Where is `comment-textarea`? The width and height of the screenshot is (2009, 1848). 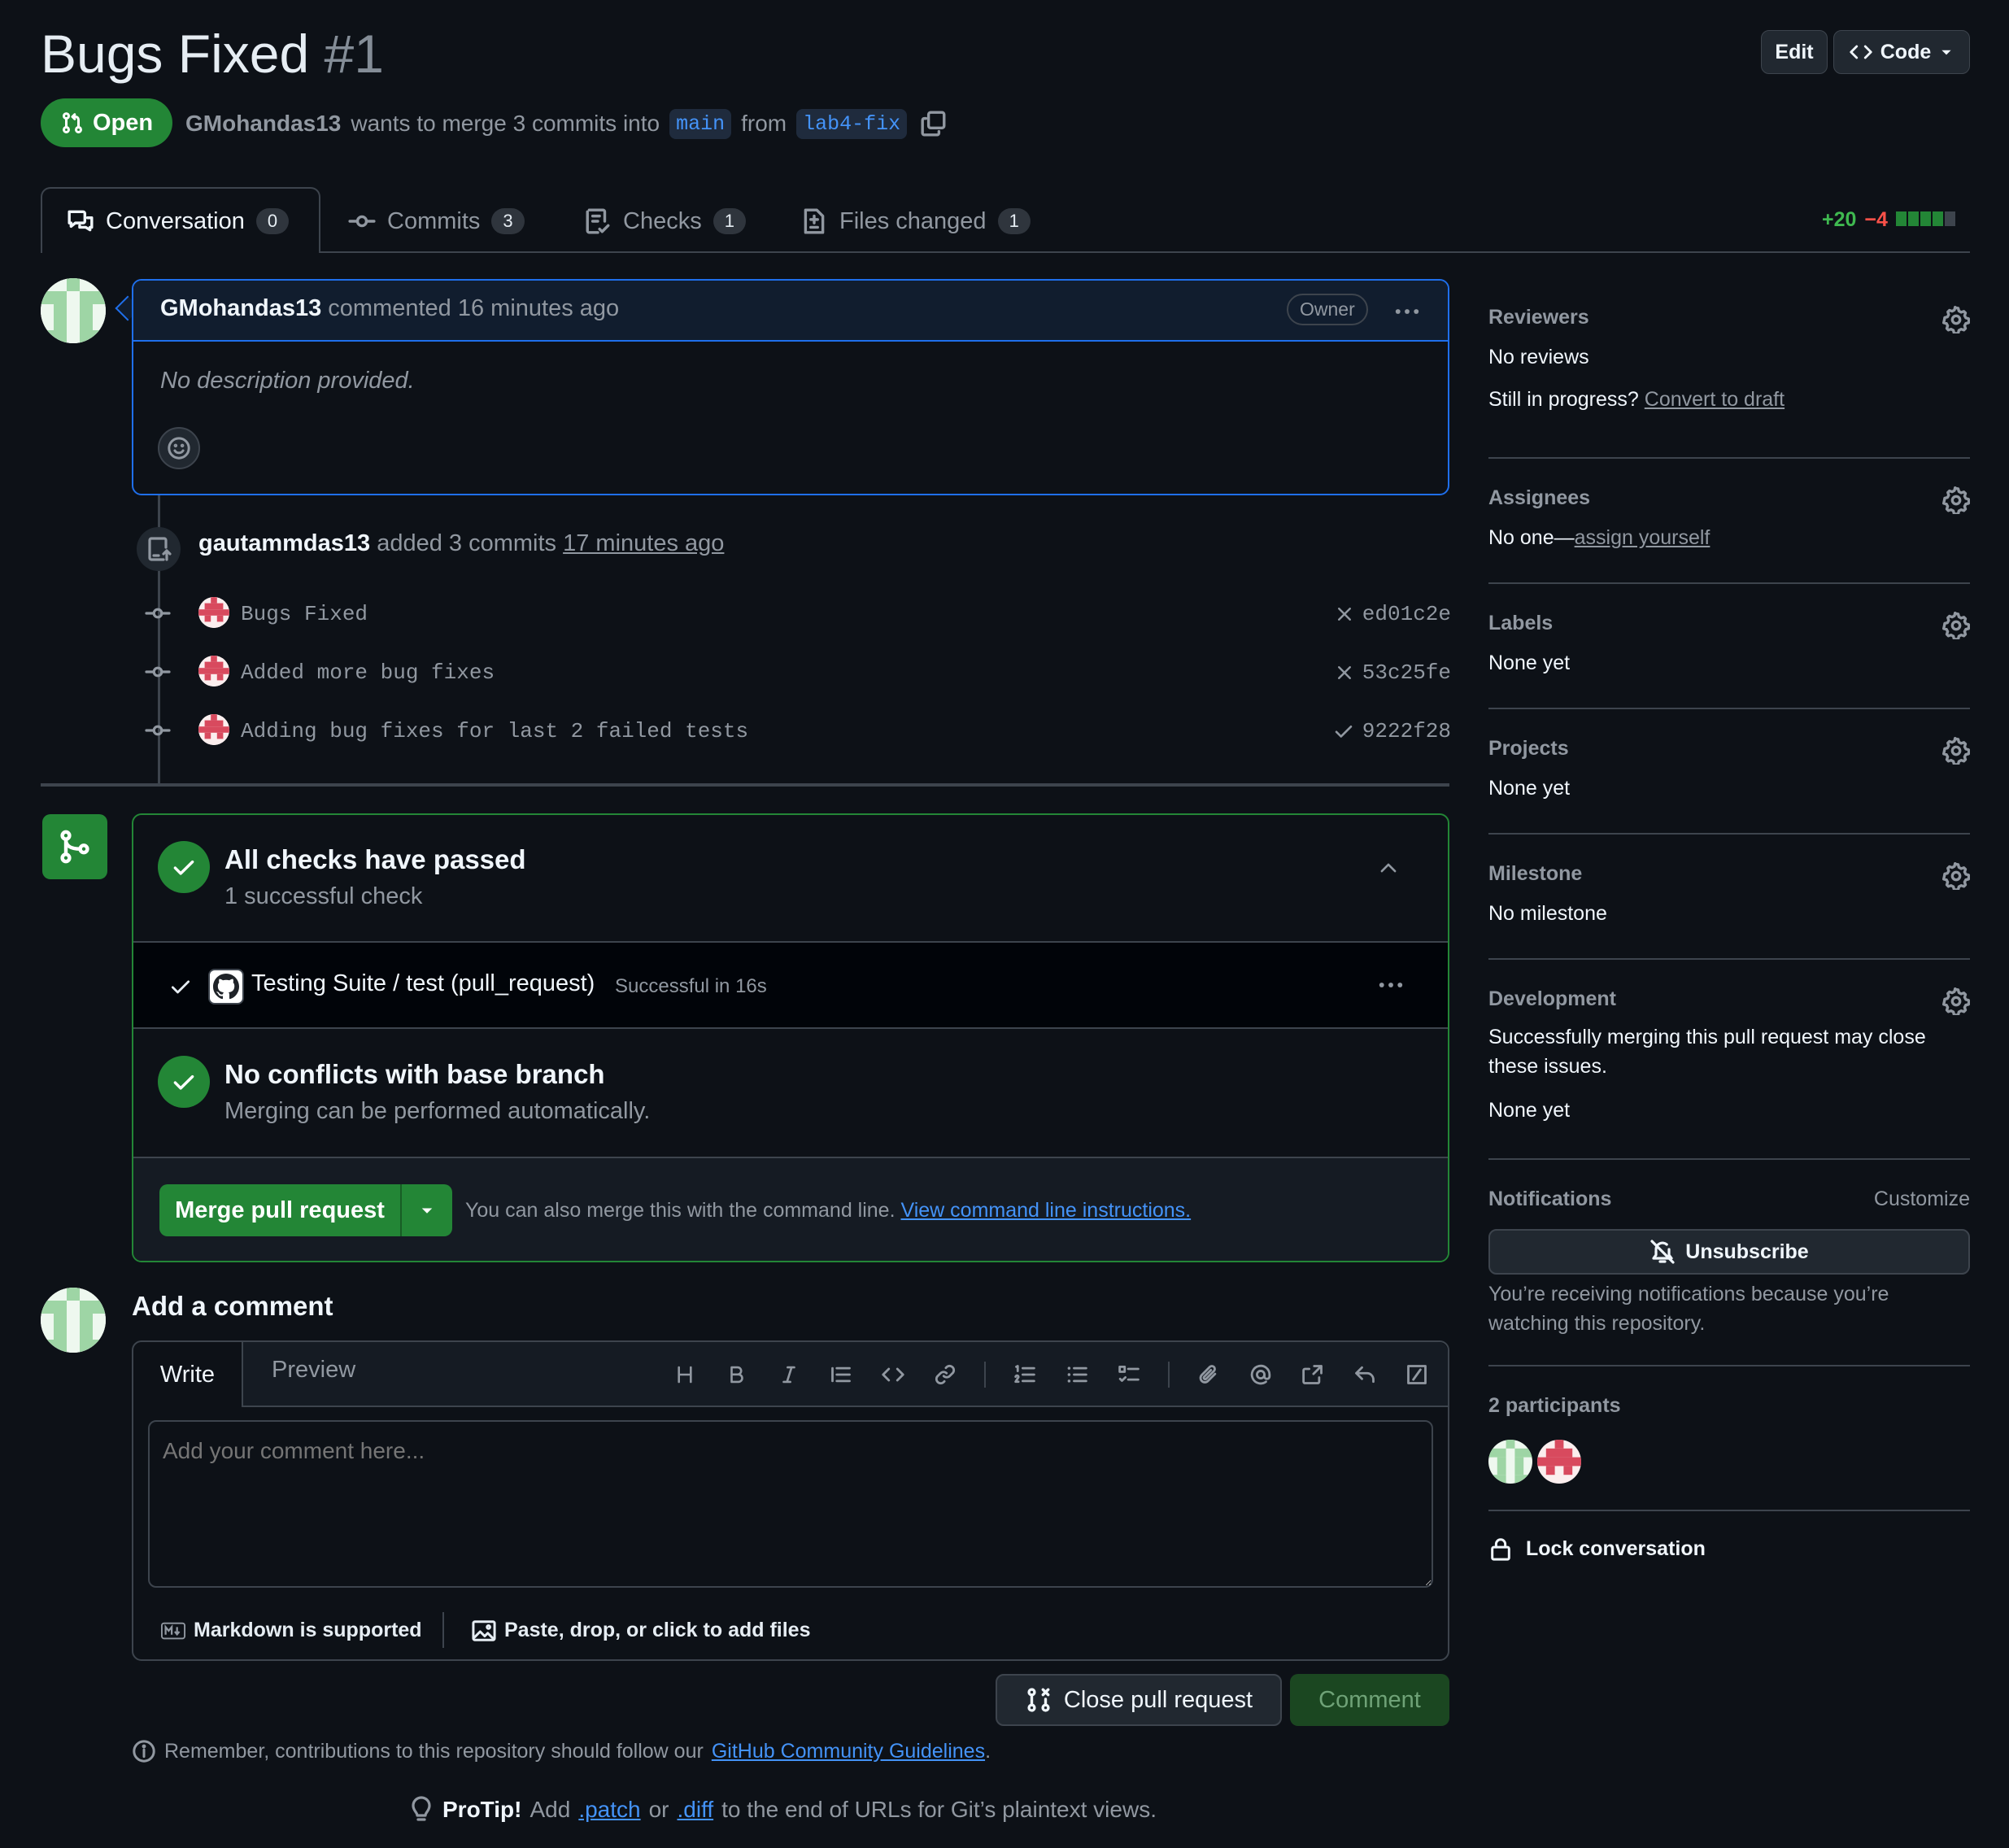 comment-textarea is located at coordinates (791, 1504).